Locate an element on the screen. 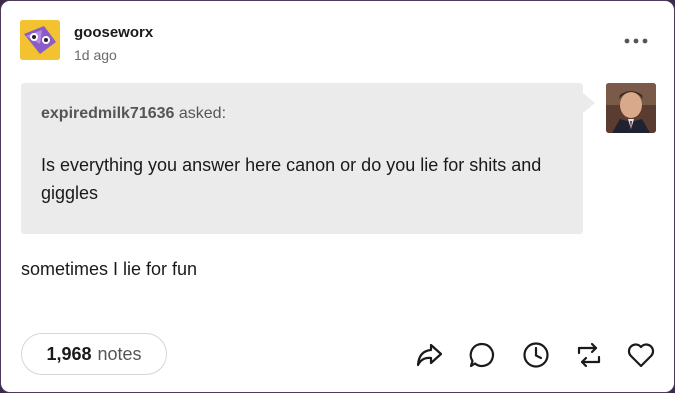  like-button is located at coordinates (641, 355).